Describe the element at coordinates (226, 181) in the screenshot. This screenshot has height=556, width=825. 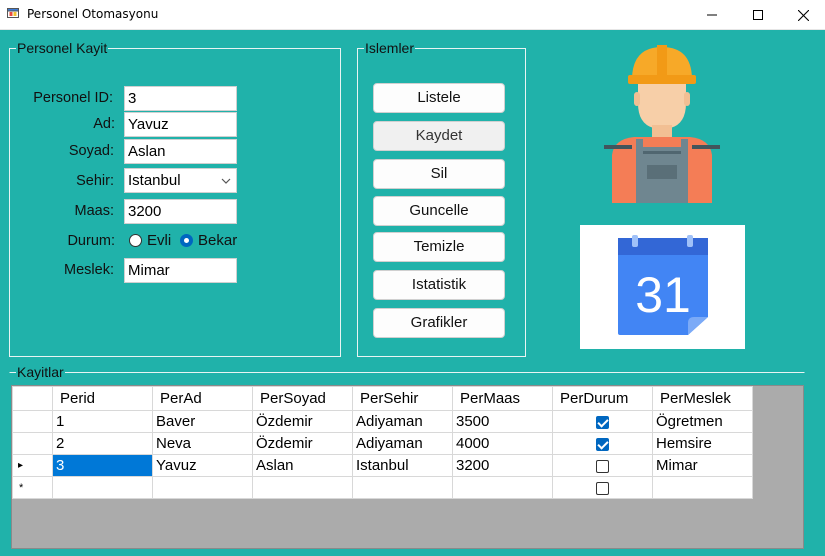
I see `chevron-down-icon` at that location.